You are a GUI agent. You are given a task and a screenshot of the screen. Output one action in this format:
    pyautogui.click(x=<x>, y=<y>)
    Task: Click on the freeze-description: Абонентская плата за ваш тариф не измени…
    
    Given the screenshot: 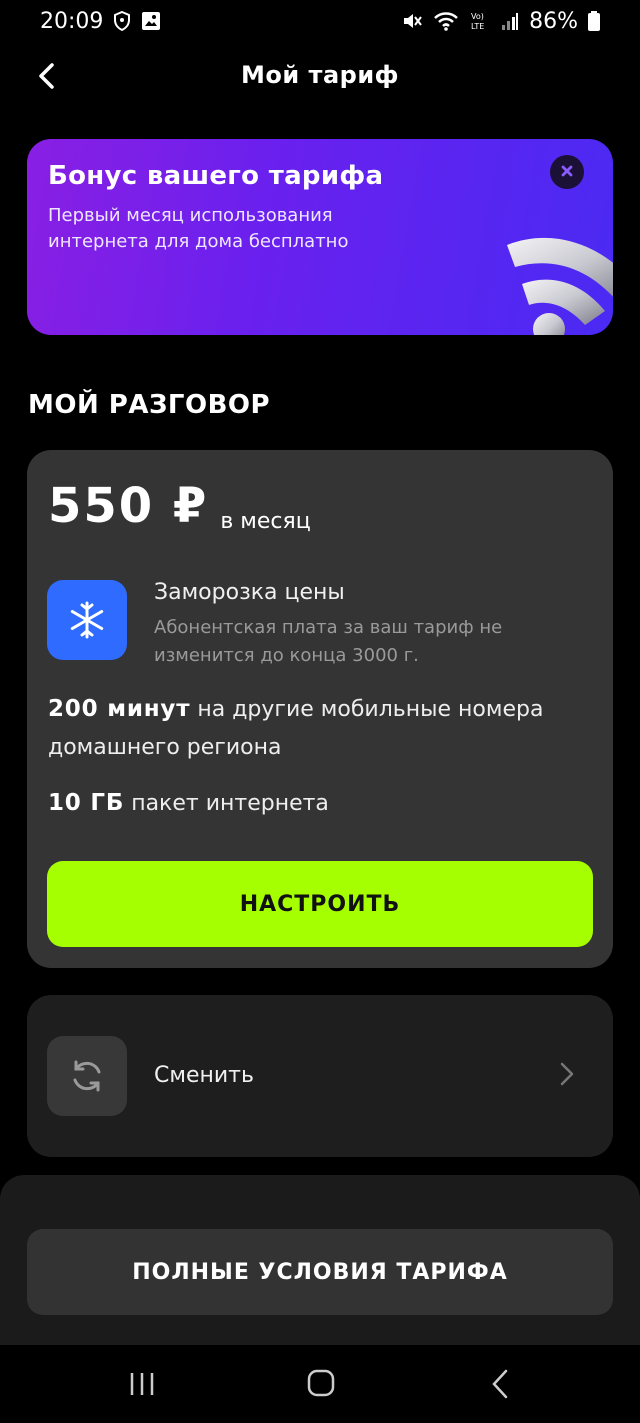 What is the action you would take?
    pyautogui.click(x=328, y=641)
    